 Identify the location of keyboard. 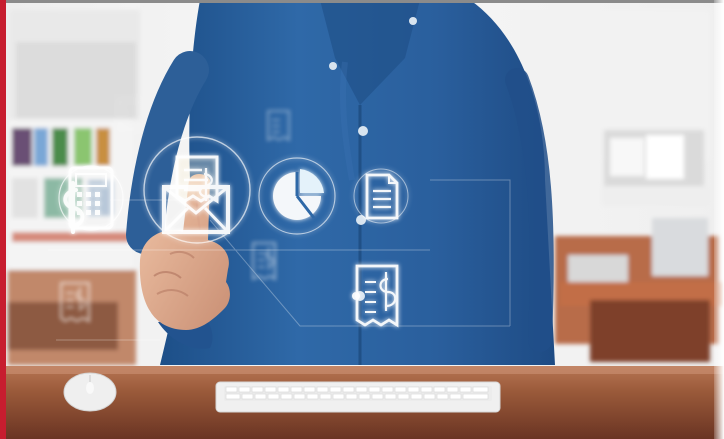
(358, 397).